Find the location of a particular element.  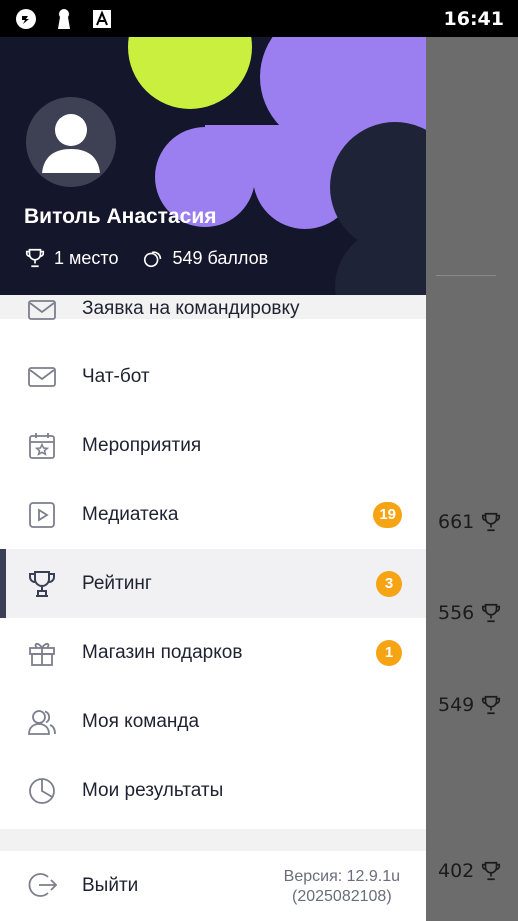

gift-icon is located at coordinates (42, 653).